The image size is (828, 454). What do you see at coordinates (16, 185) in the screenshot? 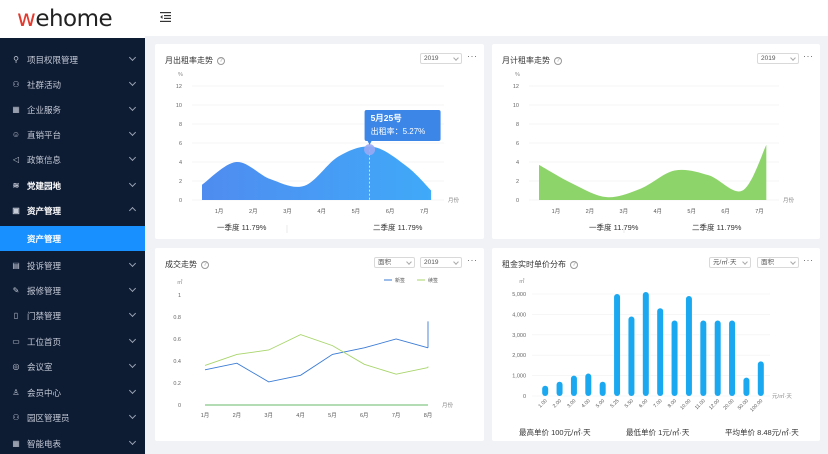
I see `wifi-icon: ≋` at bounding box center [16, 185].